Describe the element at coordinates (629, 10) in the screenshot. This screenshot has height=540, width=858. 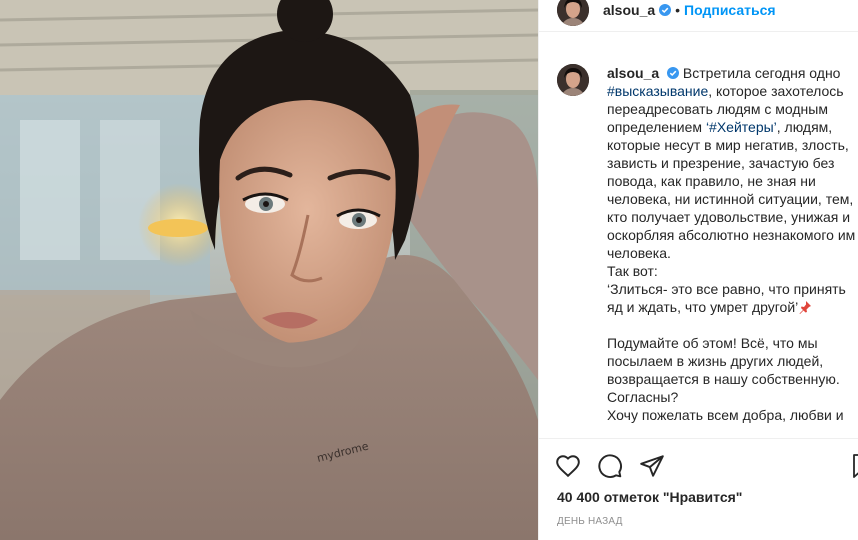
I see `header-username: alsou_a` at that location.